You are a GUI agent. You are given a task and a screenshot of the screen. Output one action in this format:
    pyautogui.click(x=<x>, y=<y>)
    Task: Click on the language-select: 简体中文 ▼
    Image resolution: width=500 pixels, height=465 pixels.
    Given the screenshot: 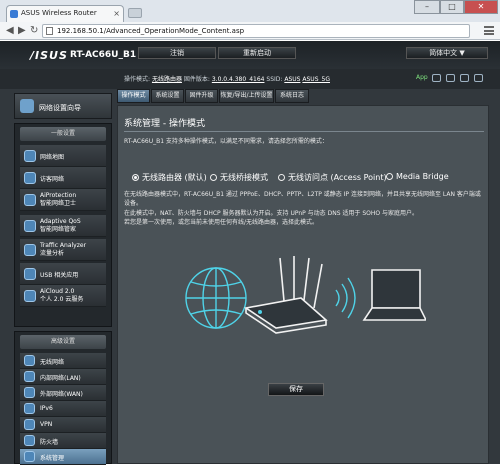 What is the action you would take?
    pyautogui.click(x=447, y=53)
    